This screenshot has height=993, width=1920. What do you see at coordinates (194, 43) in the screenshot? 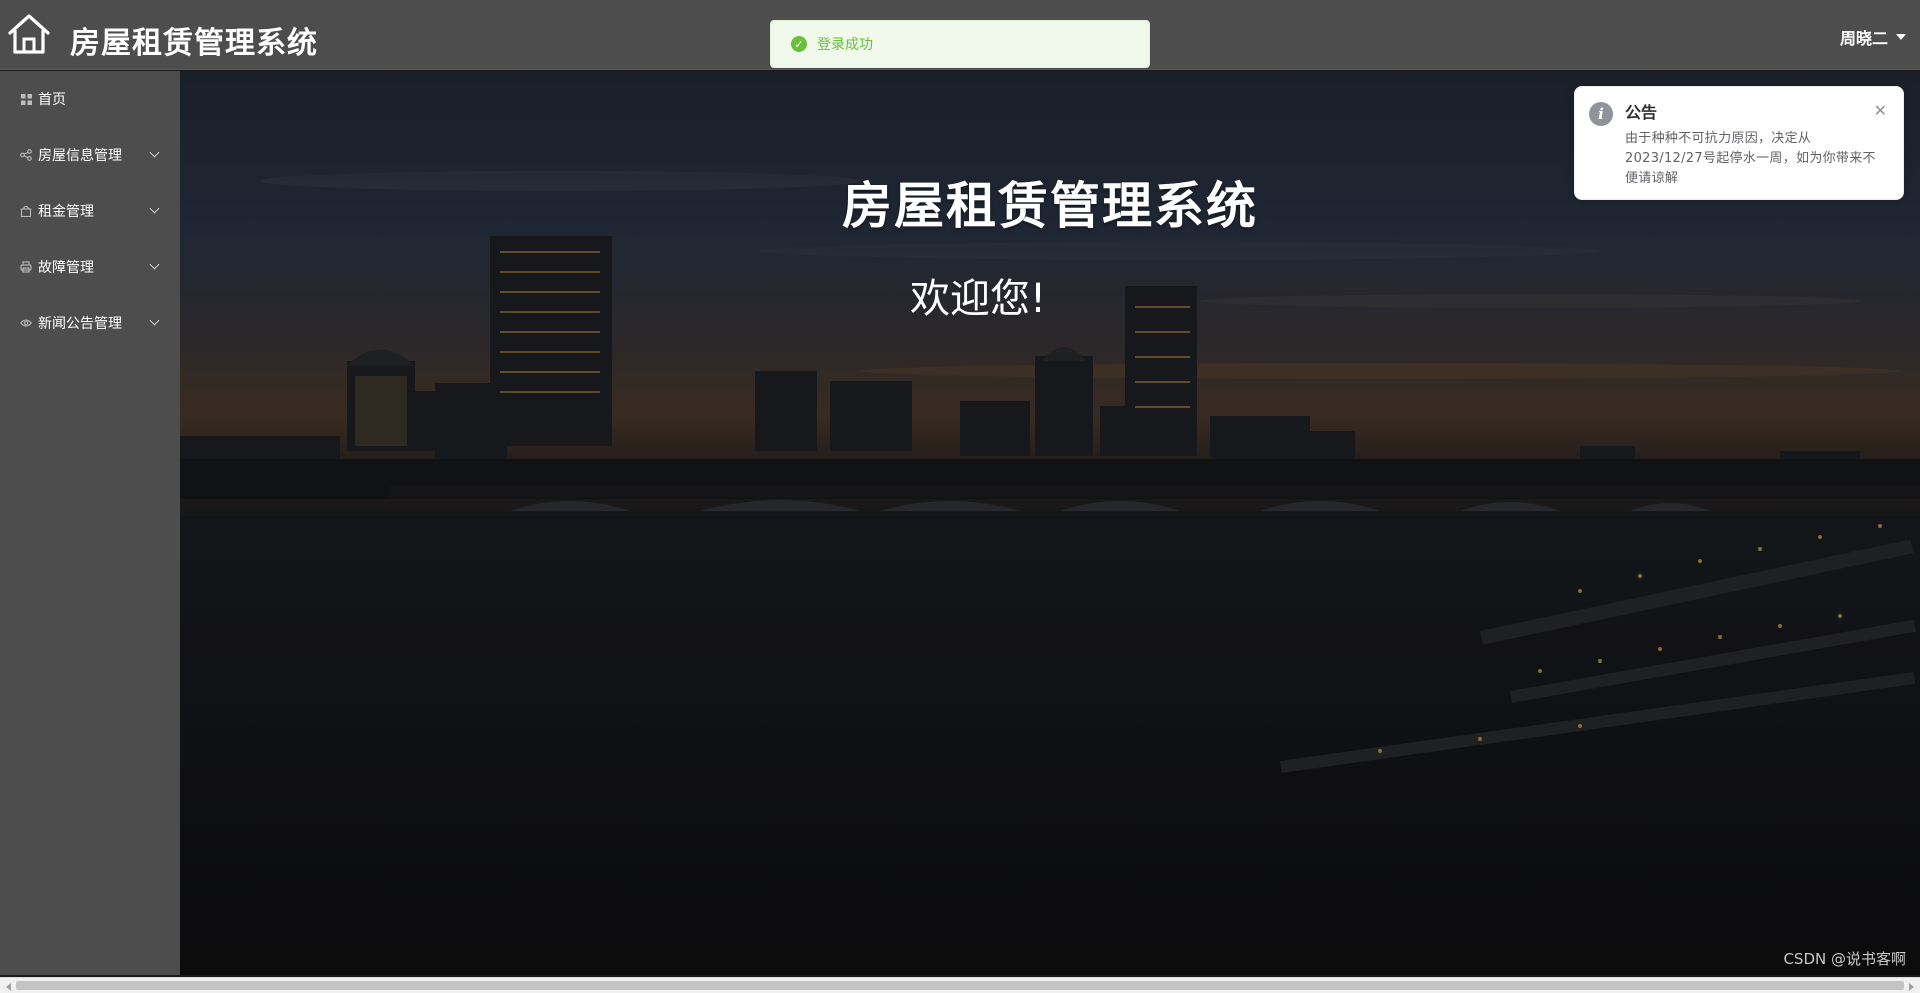
I see `app-title: 房屋租赁管理系统` at bounding box center [194, 43].